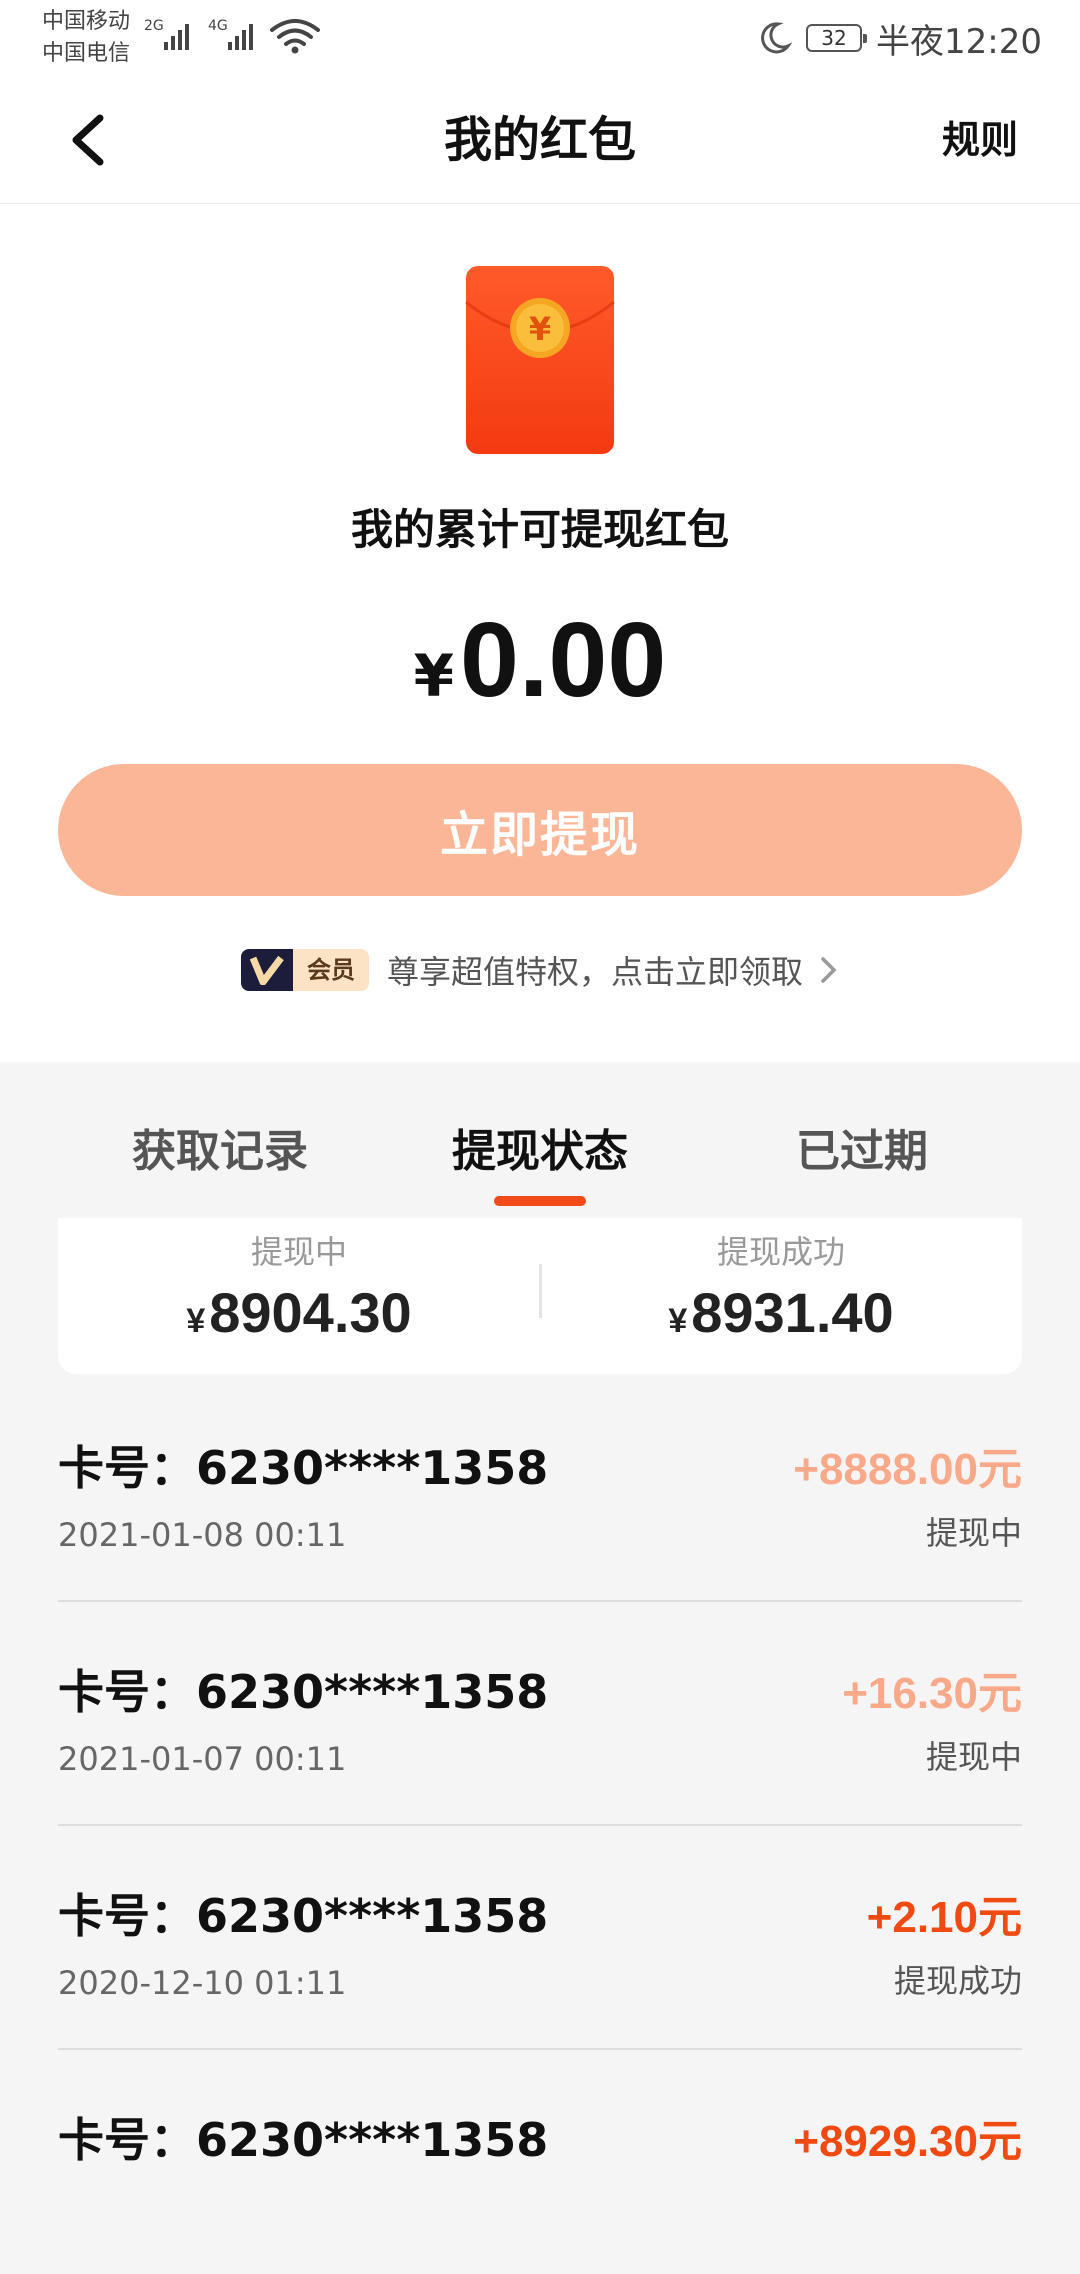 This screenshot has width=1080, height=2274. What do you see at coordinates (540, 360) in the screenshot?
I see `red-envelope-icon: ¥` at bounding box center [540, 360].